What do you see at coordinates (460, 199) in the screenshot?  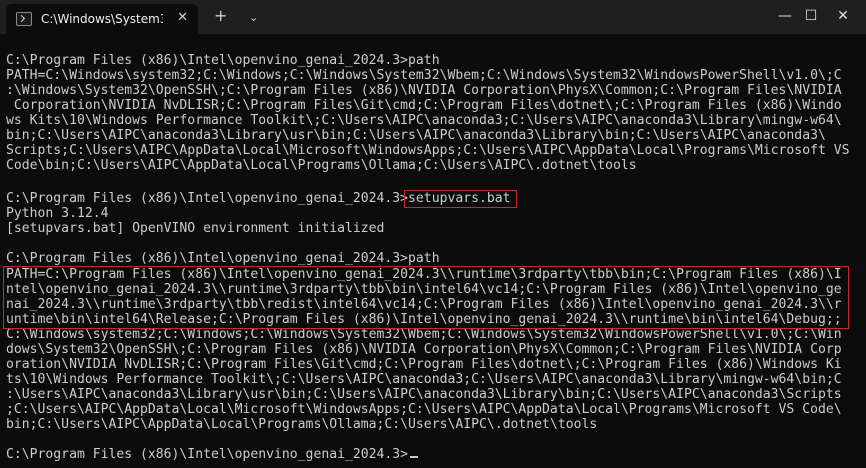 I see `setupvars-highlight-box` at bounding box center [460, 199].